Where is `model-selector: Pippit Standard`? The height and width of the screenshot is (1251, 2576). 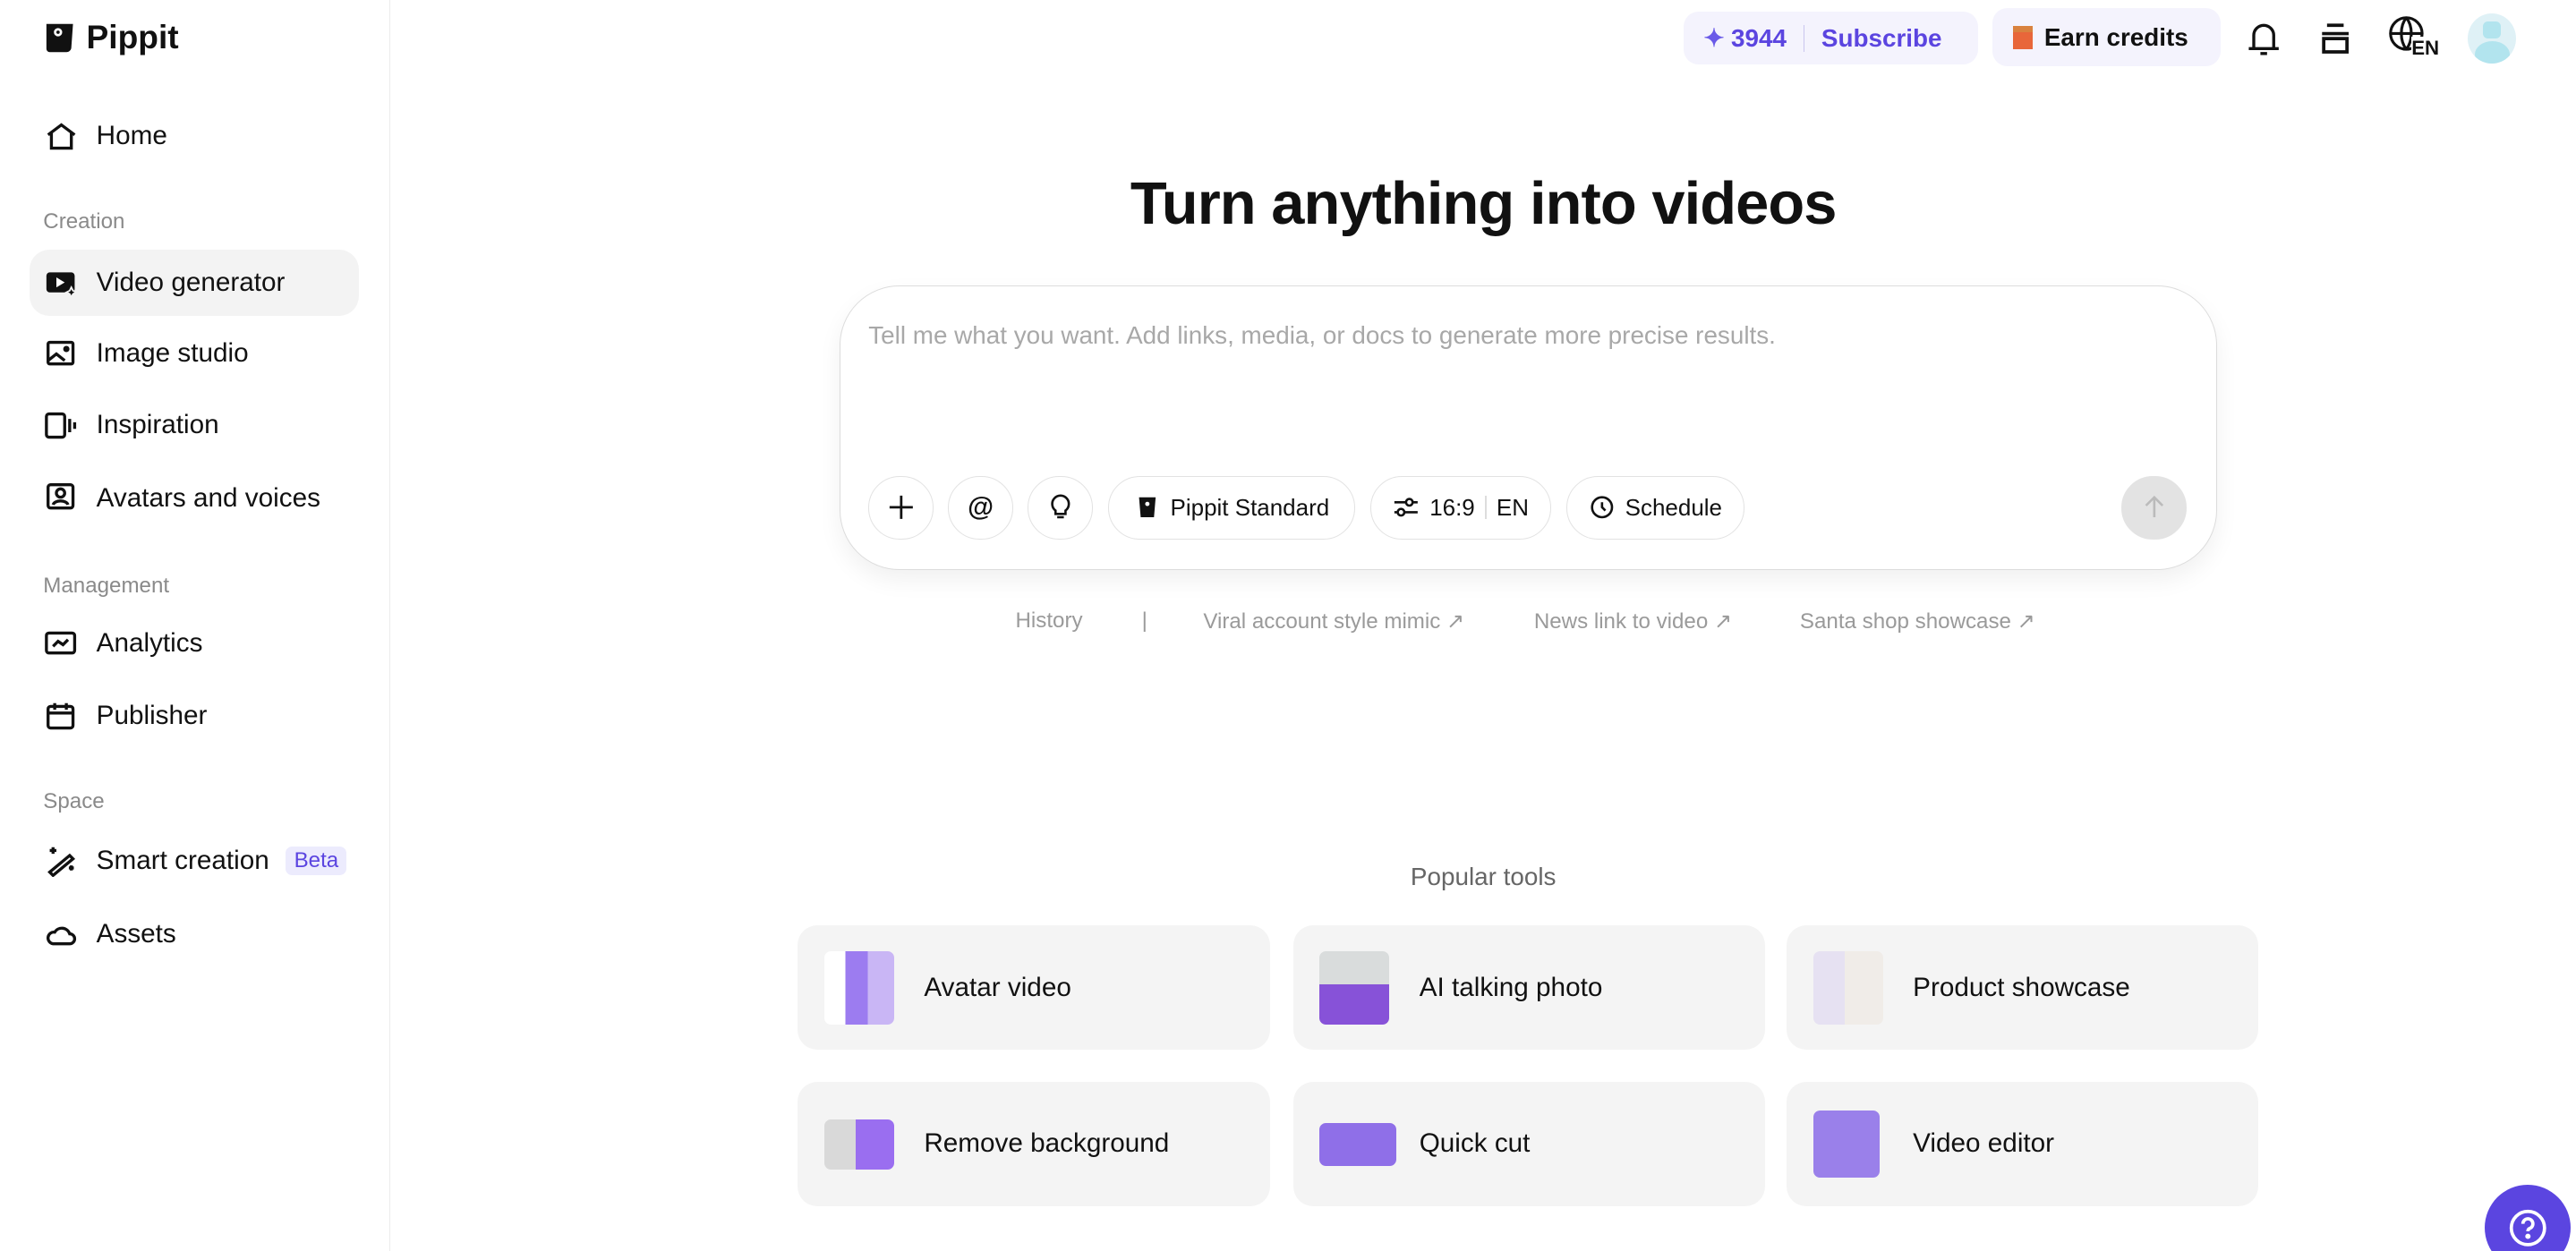 model-selector: Pippit Standard is located at coordinates (1231, 508).